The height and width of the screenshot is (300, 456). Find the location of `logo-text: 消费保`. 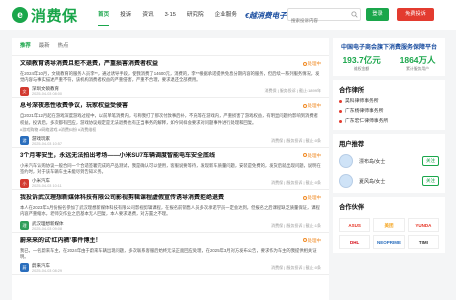

logo-text: 消费保 is located at coordinates (54, 16).